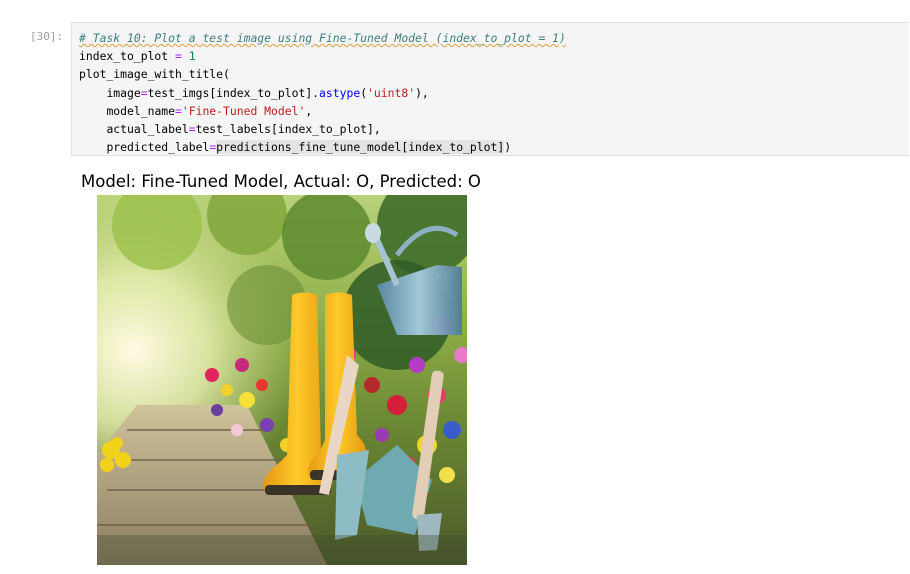 The image size is (910, 574). I want to click on code-keyword-arg: predicted_label, so click(158, 147).